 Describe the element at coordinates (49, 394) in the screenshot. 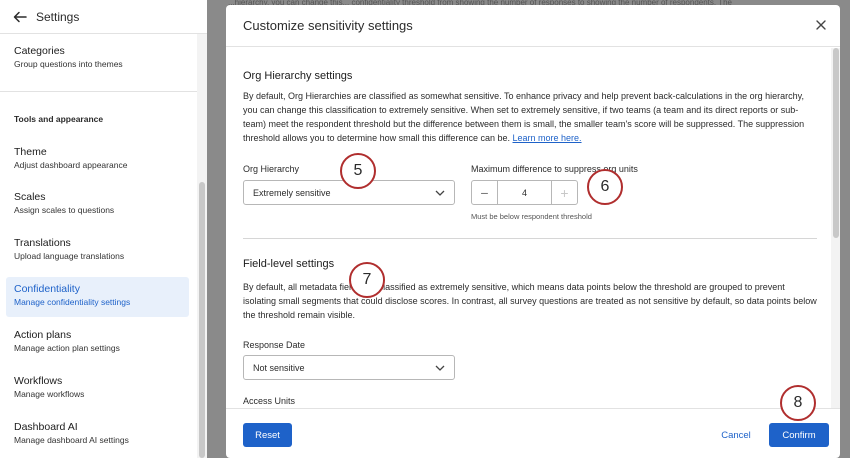

I see `sidebar-item-subtitle: Manage workflows` at that location.